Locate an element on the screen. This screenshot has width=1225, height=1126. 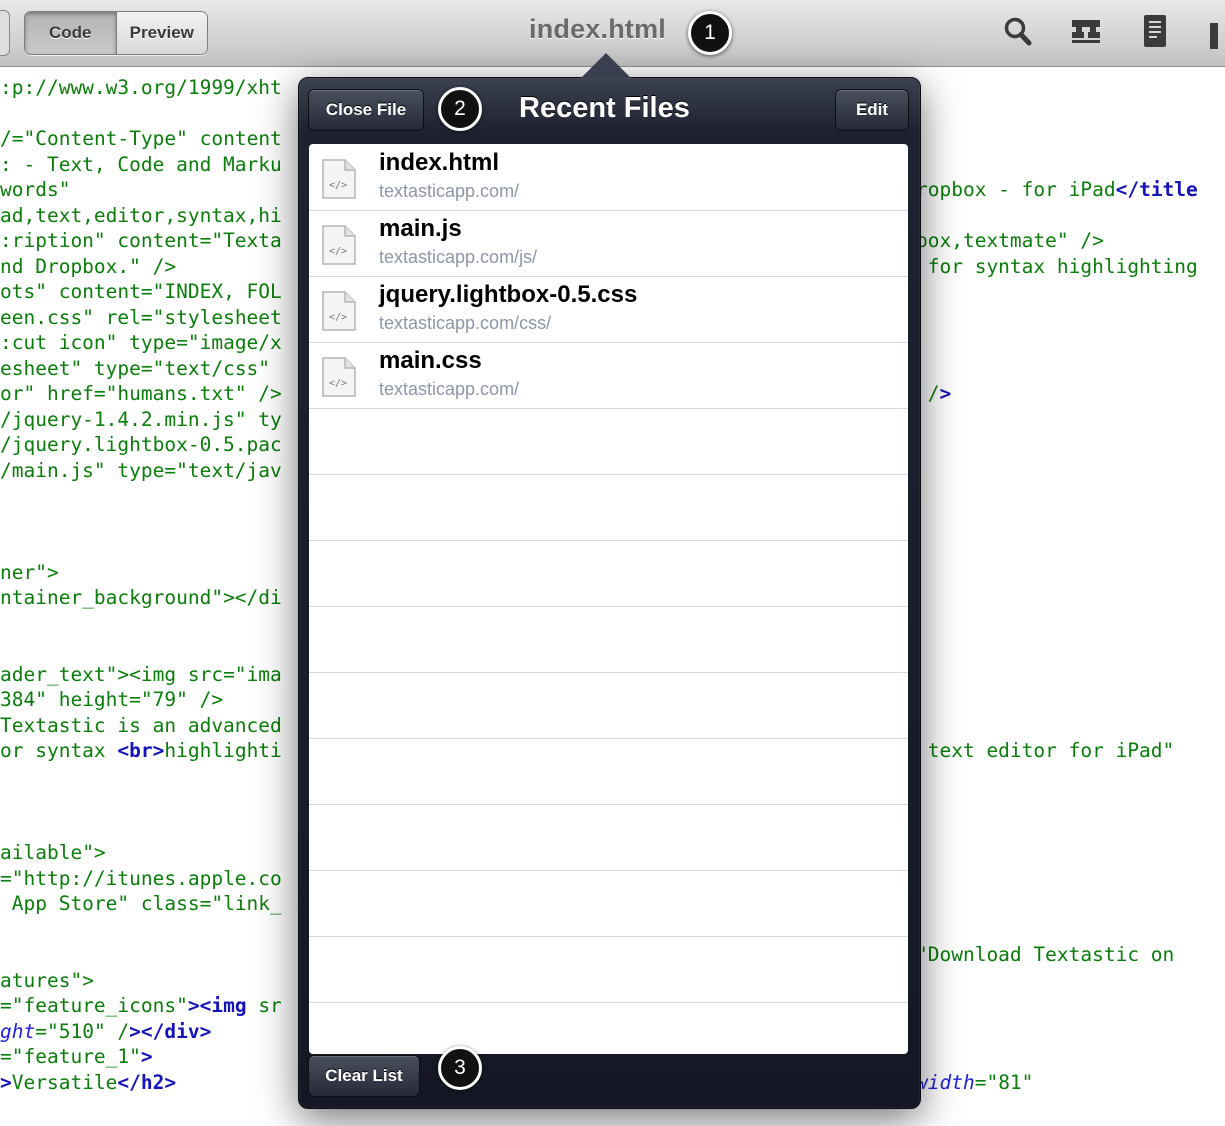
code-line-right: ropbox - for iPad</title is located at coordinates (1057, 189).